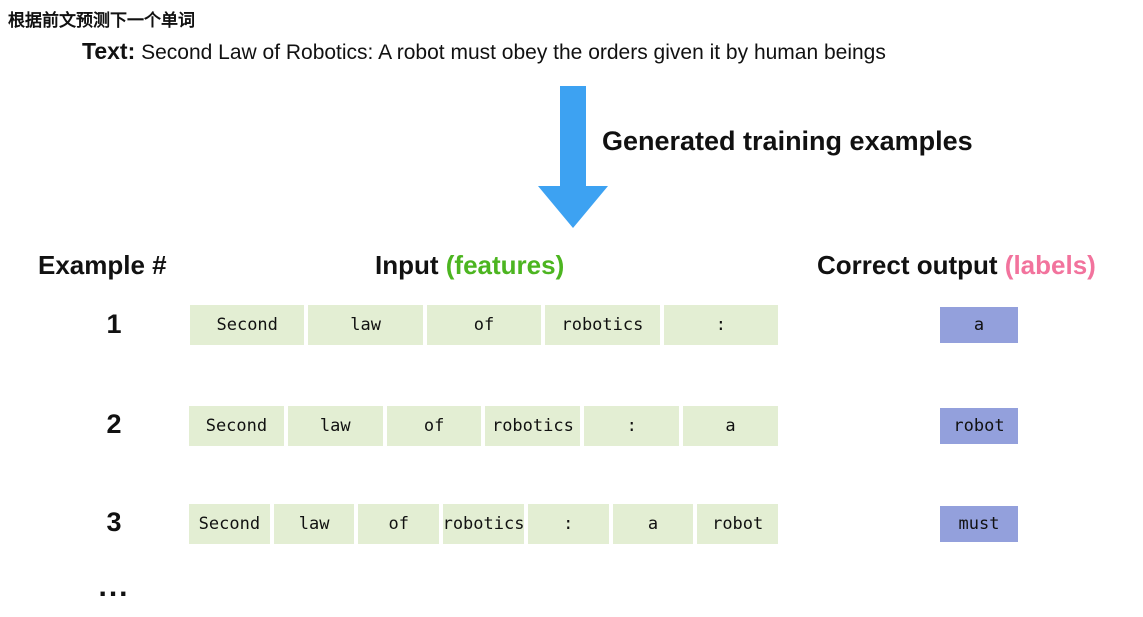 The width and height of the screenshot is (1143, 617). I want to click on generated-examples-label: Generated training examples, so click(787, 141).